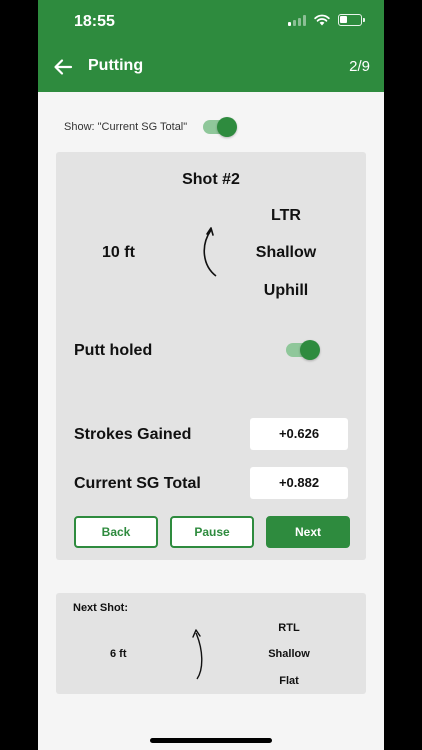 Image resolution: width=422 pixels, height=750 pixels. Describe the element at coordinates (118, 252) in the screenshot. I see `shot-distance: 10 ft` at that location.